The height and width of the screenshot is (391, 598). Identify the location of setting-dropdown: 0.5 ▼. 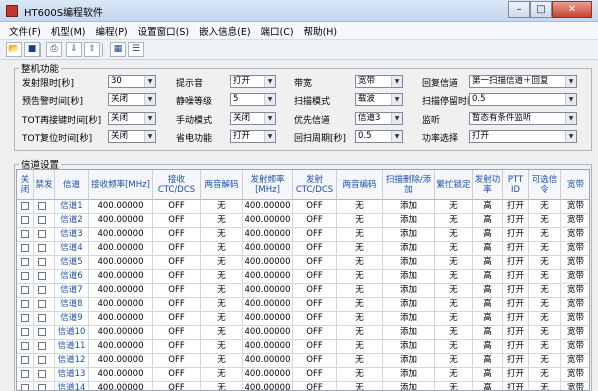
(379, 136).